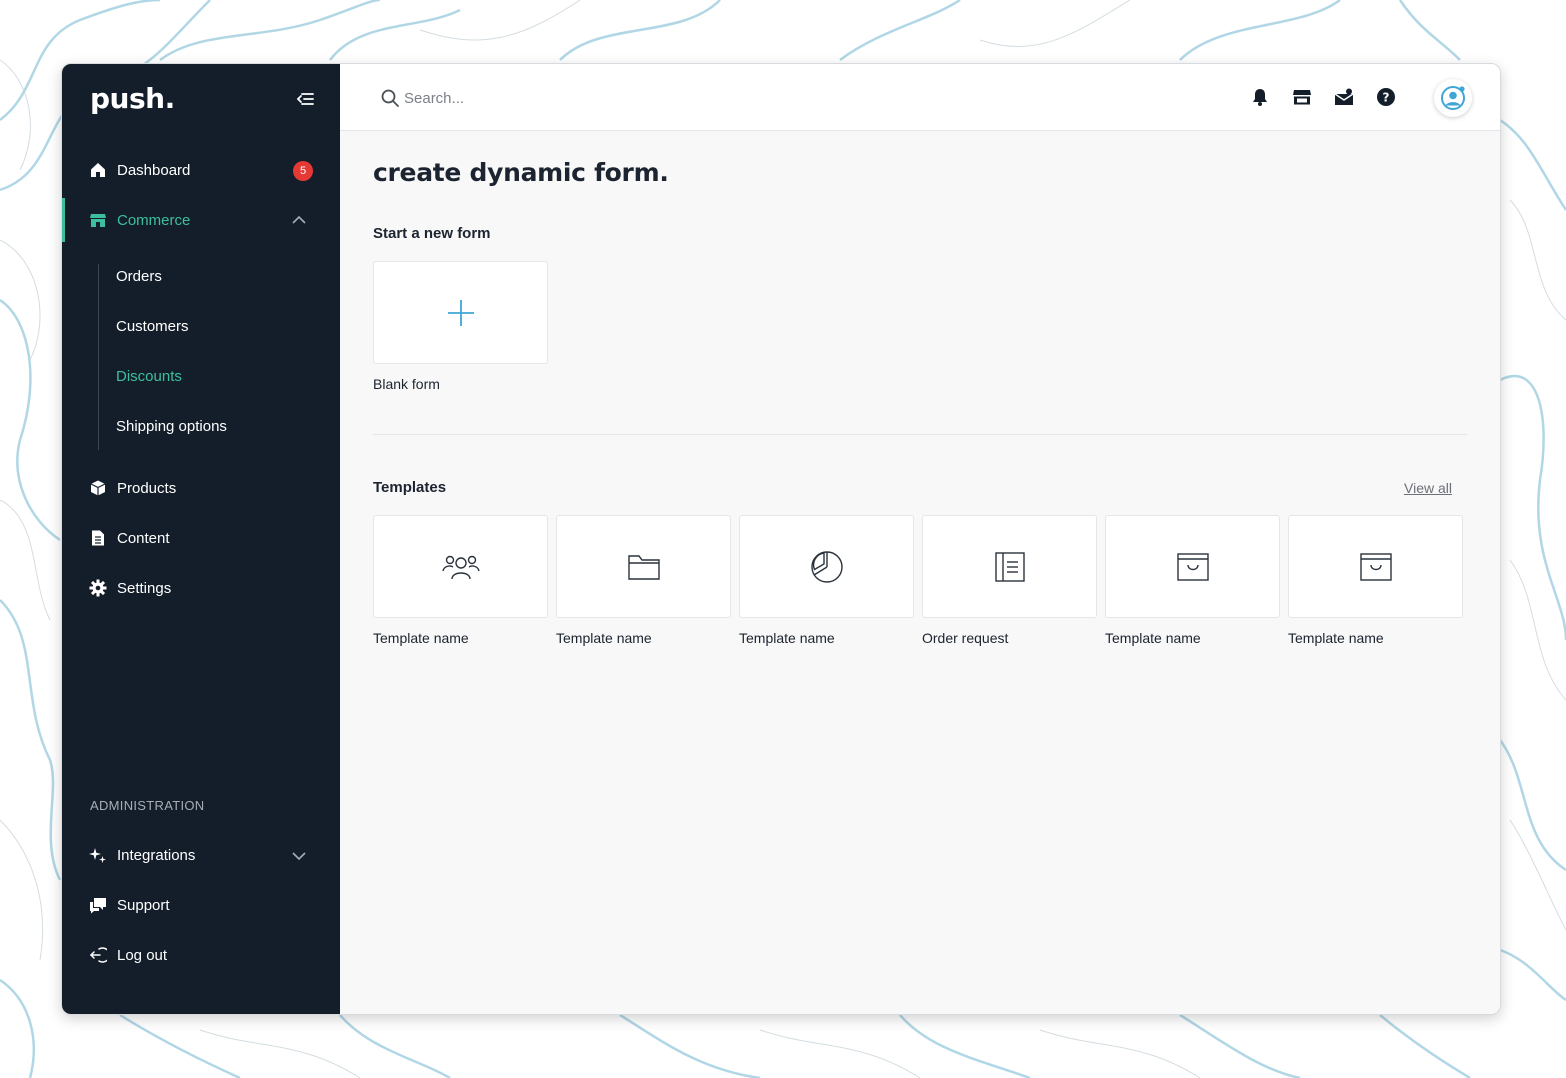 Image resolution: width=1566 pixels, height=1078 pixels. I want to click on sidebar-item-label: Content, so click(143, 538).